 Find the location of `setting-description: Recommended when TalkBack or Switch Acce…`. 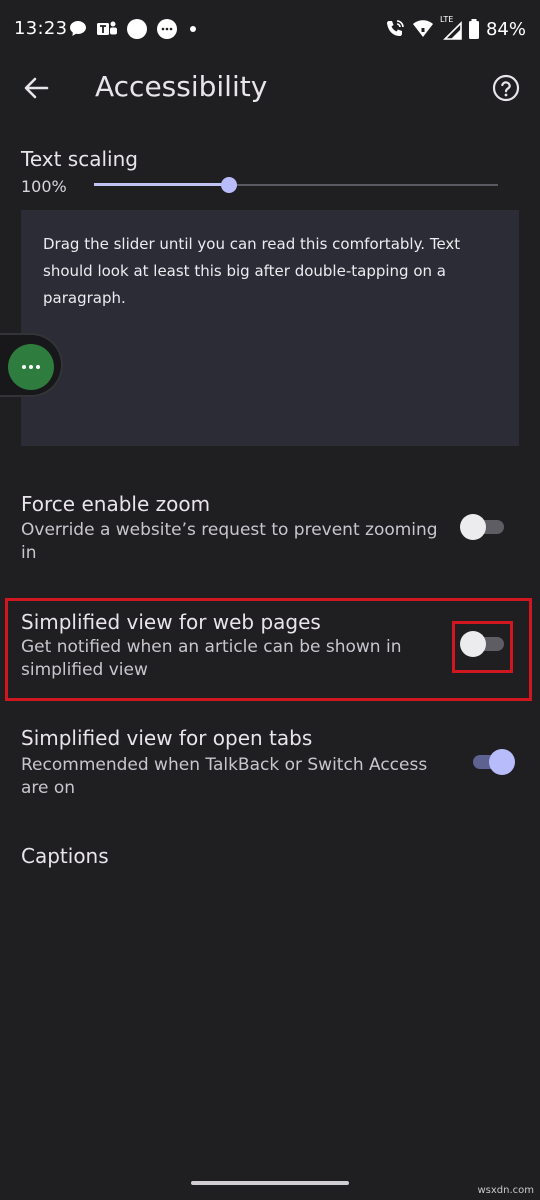

setting-description: Recommended when TalkBack or Switch Acce… is located at coordinates (224, 776).